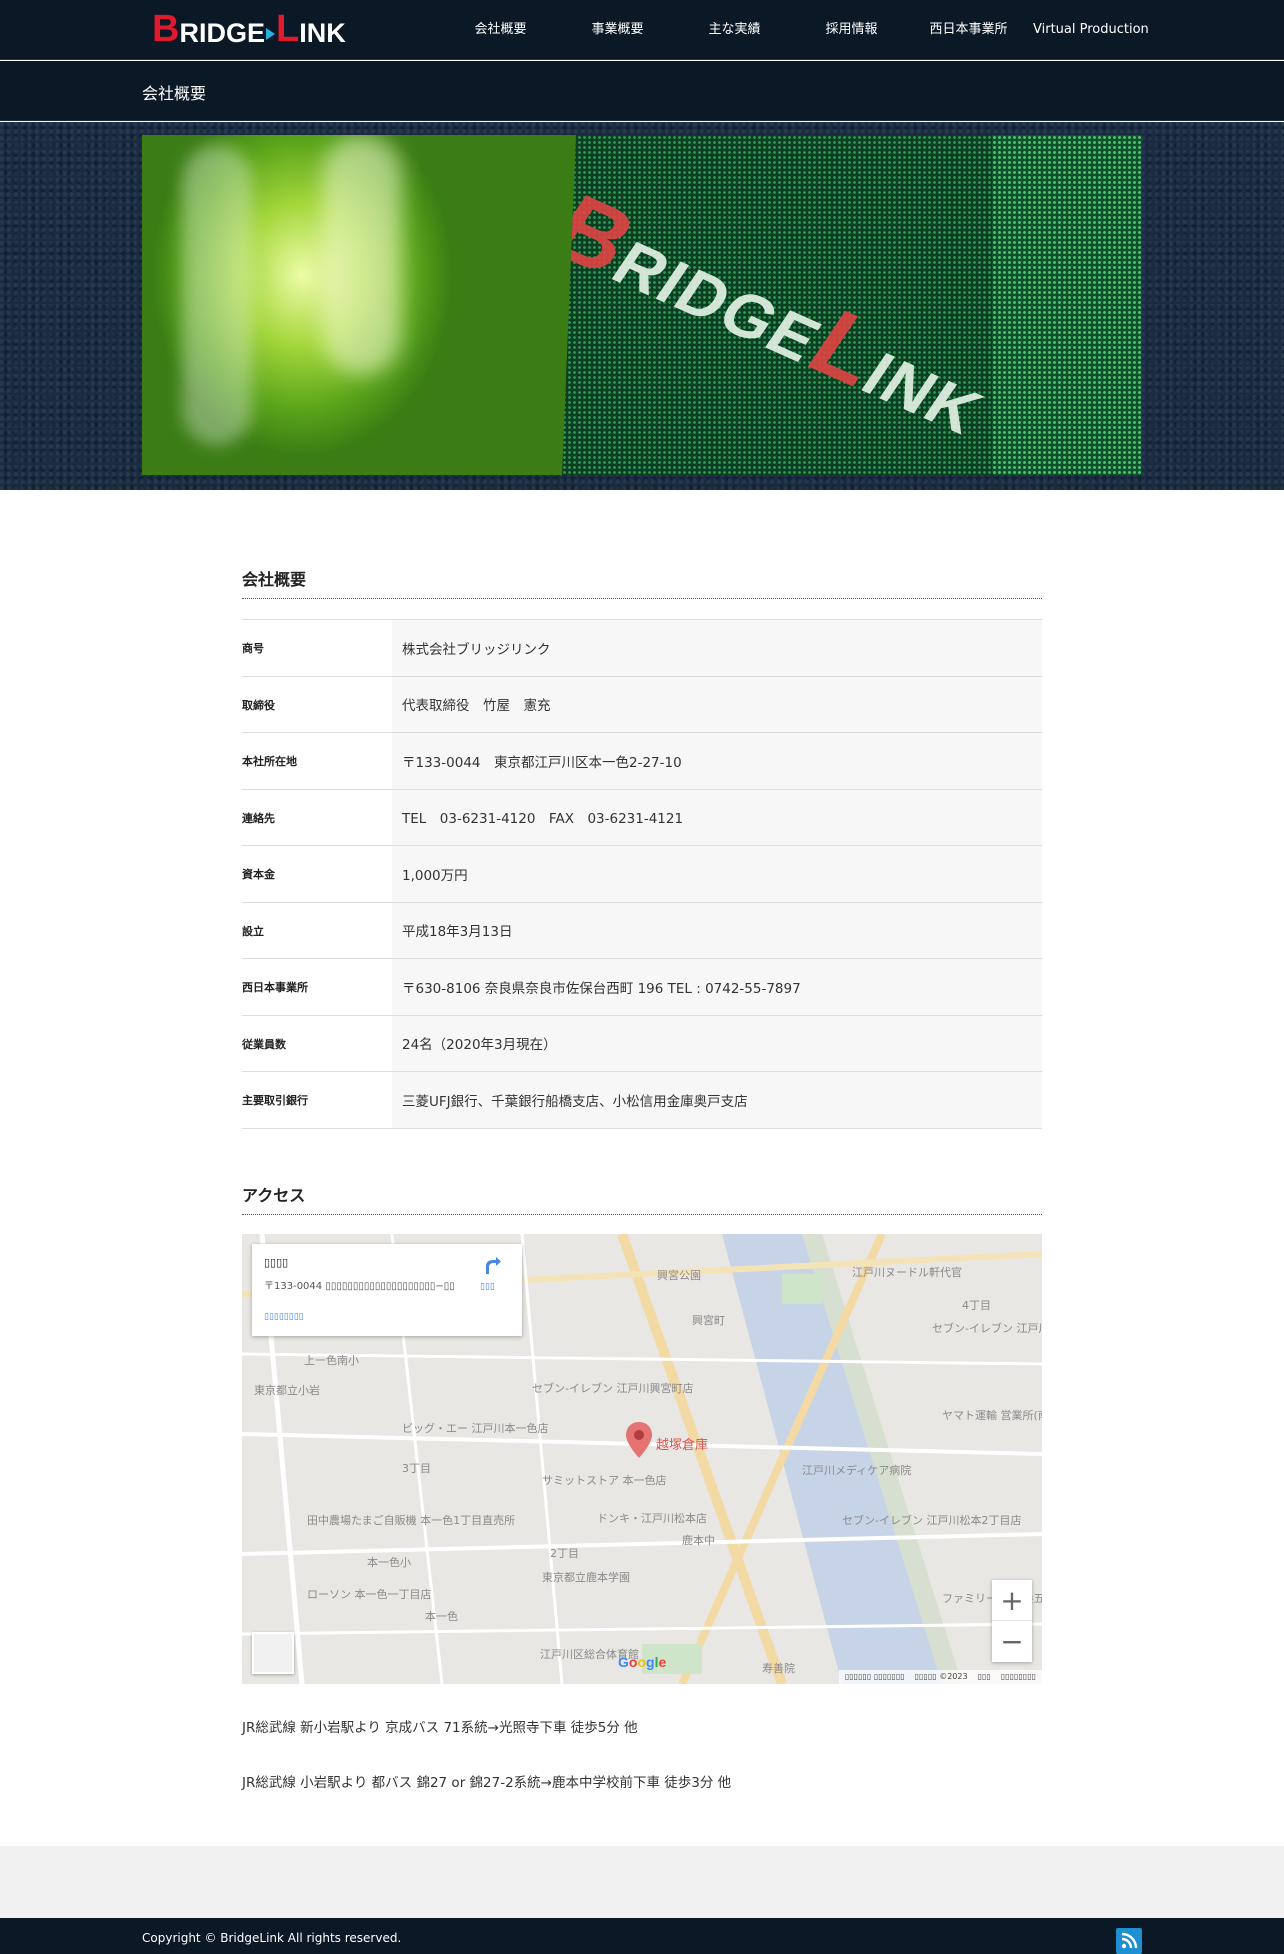 The height and width of the screenshot is (1954, 1284). What do you see at coordinates (642, 1882) in the screenshot?
I see `footer-spacer` at bounding box center [642, 1882].